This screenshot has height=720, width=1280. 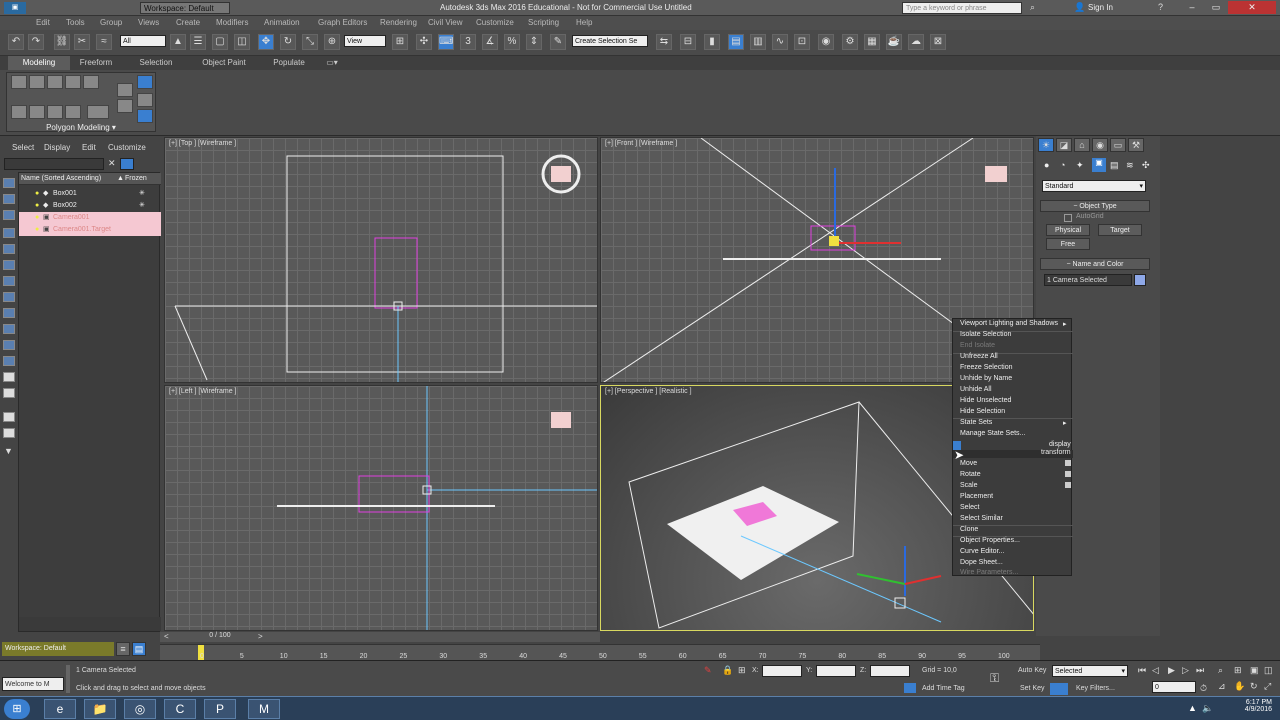 I want to click on menu-civil-view: Civil View, so click(x=445, y=22).